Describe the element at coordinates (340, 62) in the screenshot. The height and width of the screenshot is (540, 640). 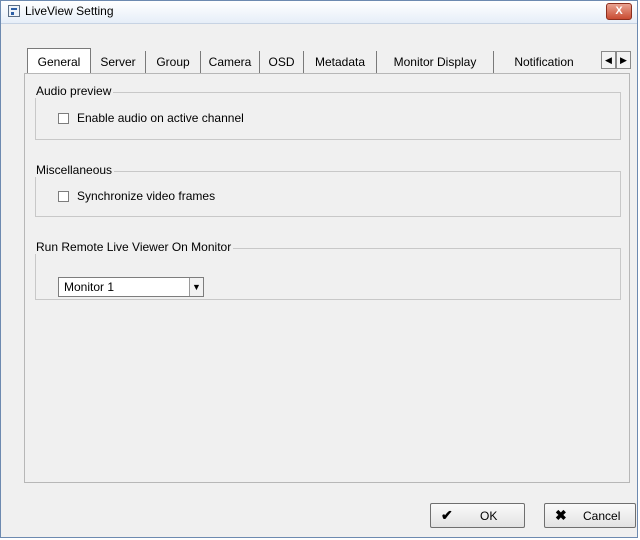
I see `tab-metadata: Metadata` at that location.